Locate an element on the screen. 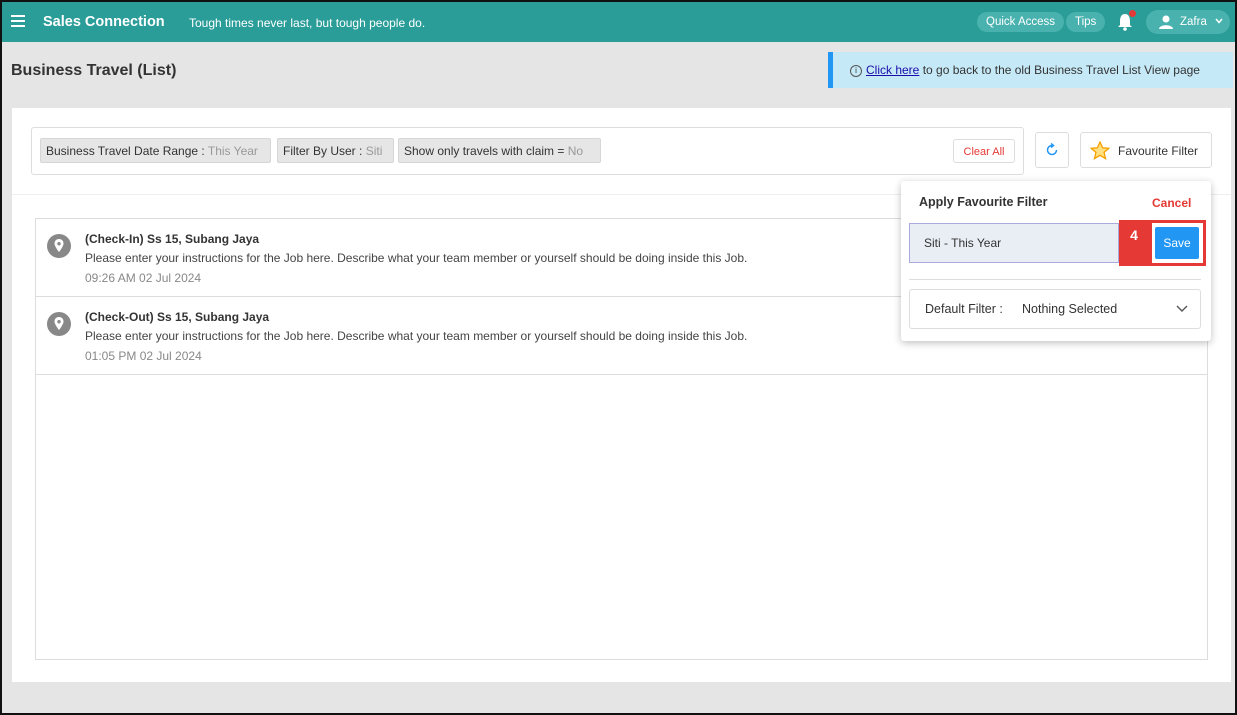  popover-divider is located at coordinates (1055, 279).